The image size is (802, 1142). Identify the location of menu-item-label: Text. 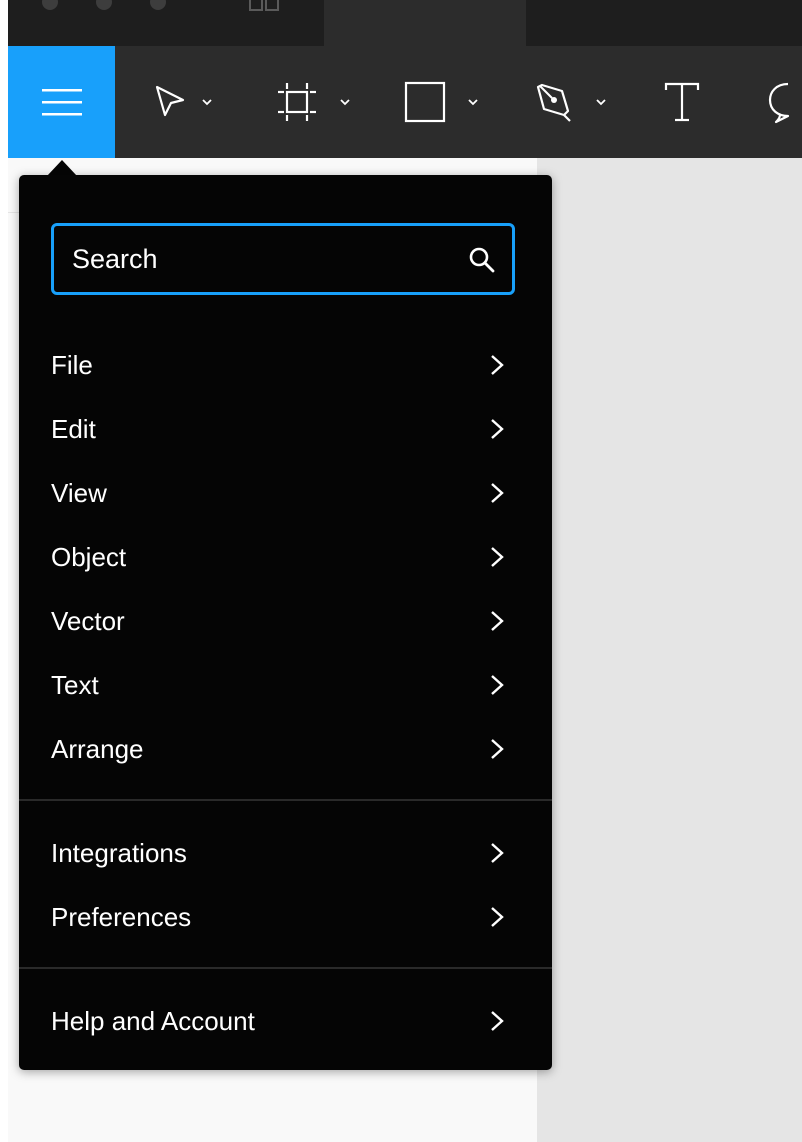
(75, 685).